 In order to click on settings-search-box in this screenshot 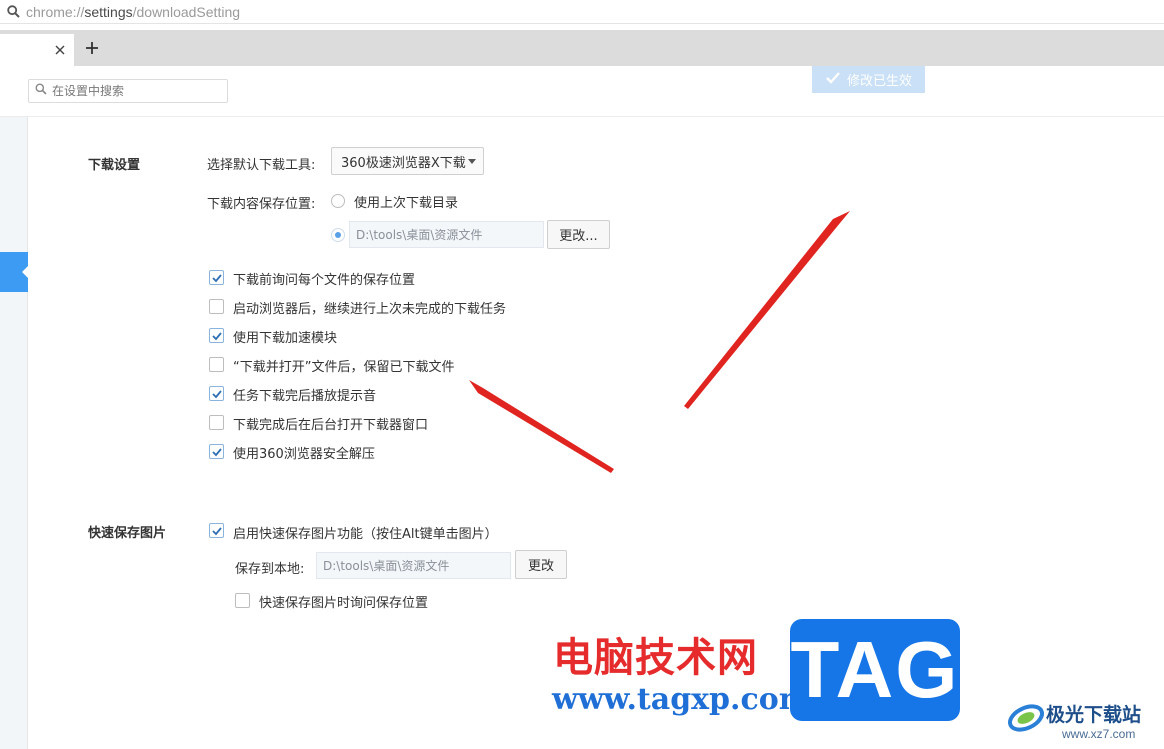, I will do `click(128, 91)`.